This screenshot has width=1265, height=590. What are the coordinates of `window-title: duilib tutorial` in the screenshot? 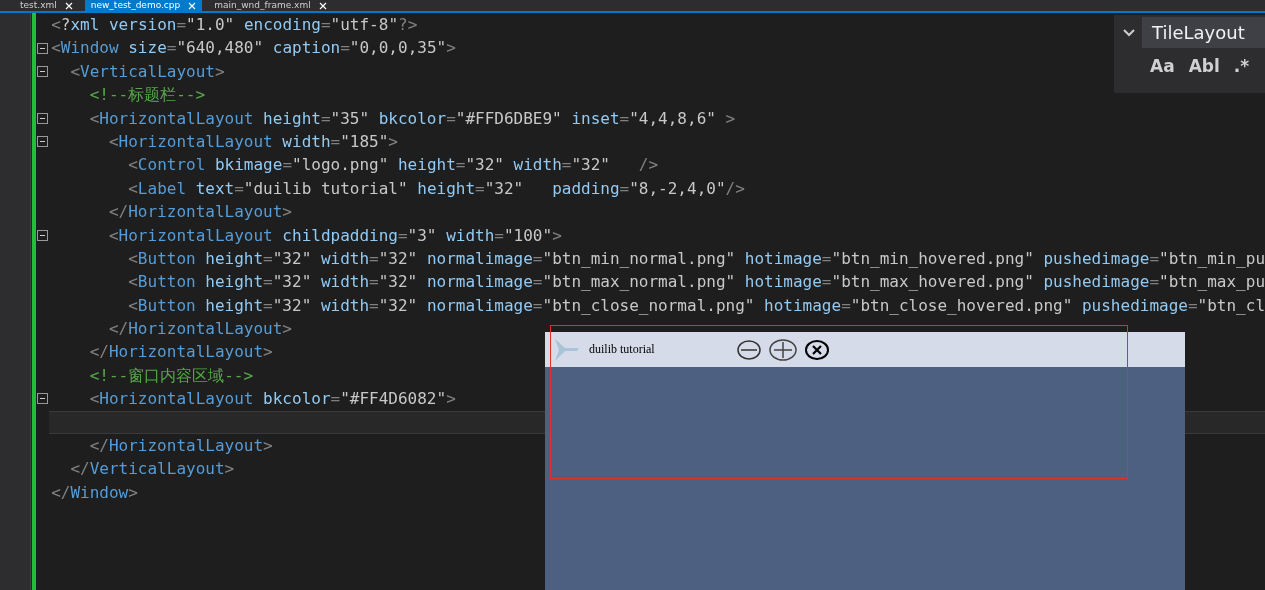 It's located at (622, 349).